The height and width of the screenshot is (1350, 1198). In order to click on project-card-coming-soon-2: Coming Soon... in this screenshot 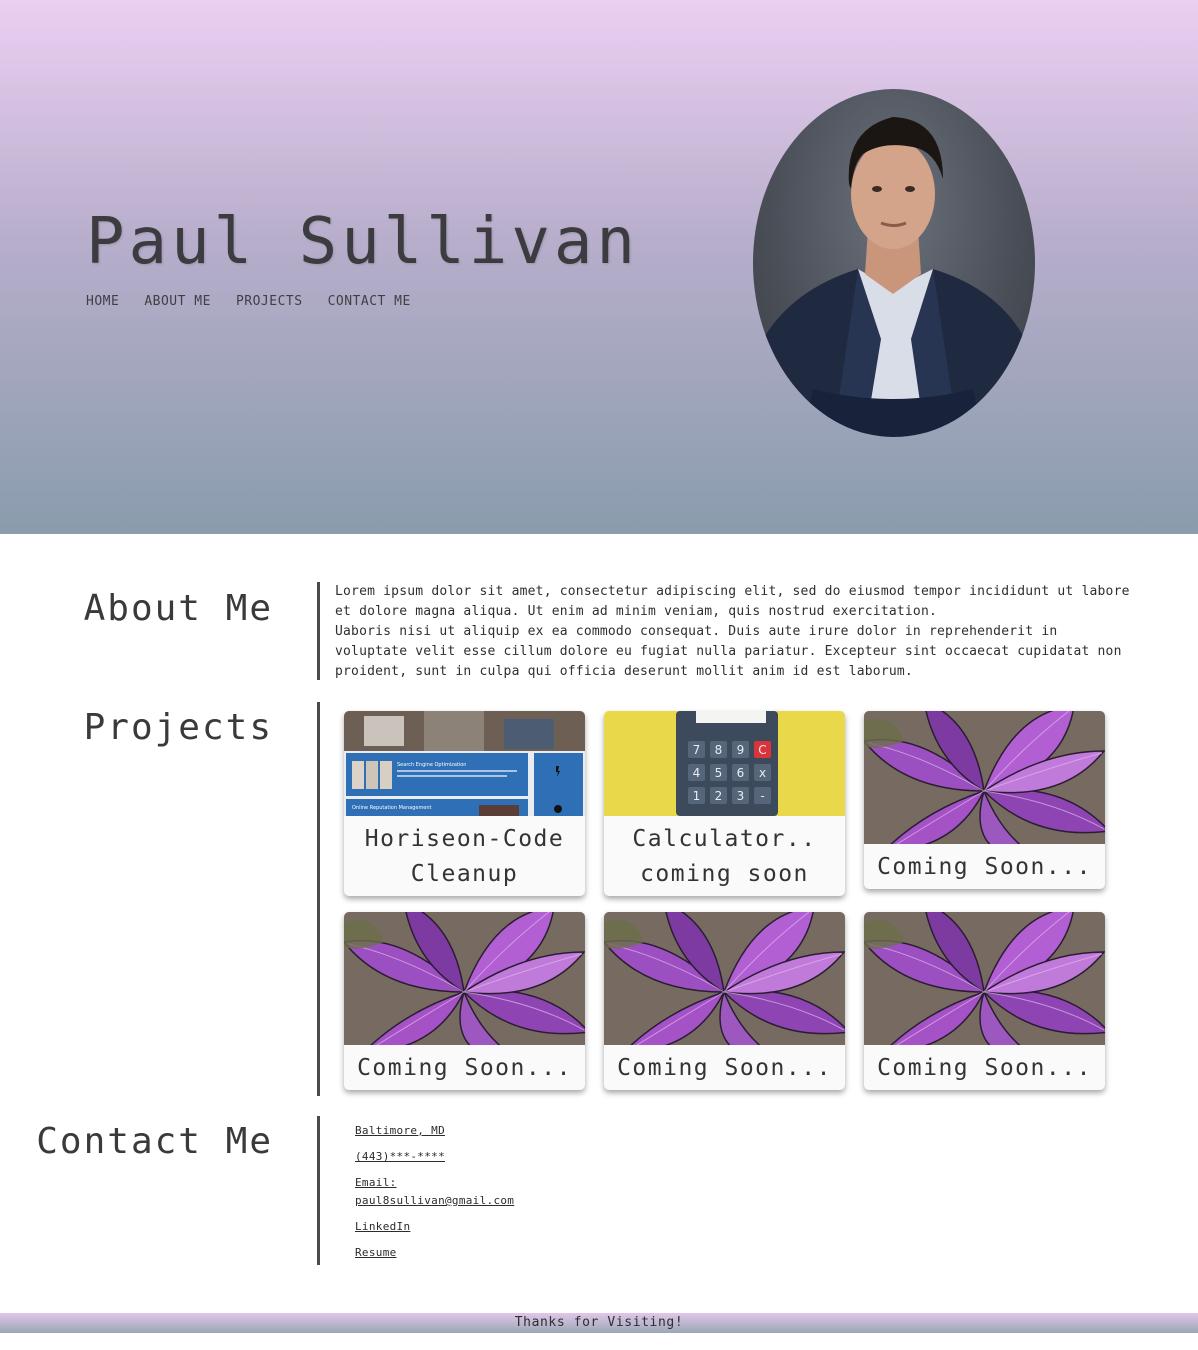, I will do `click(464, 1001)`.